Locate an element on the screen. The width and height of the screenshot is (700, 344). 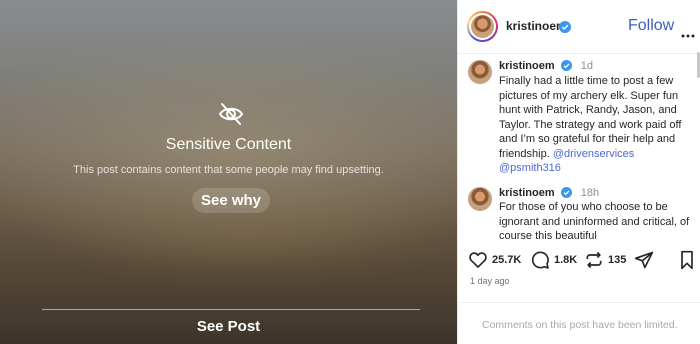
comment-bubble-icon is located at coordinates (540, 260).